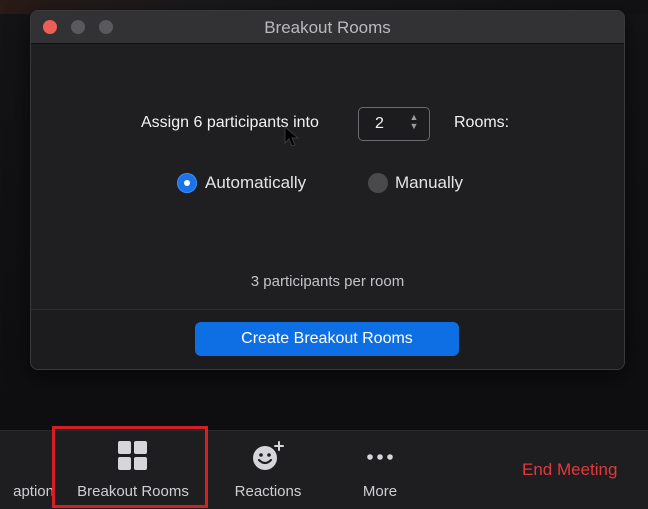  Describe the element at coordinates (133, 491) in the screenshot. I see `breakout-rooms-label: Breakout Rooms` at that location.